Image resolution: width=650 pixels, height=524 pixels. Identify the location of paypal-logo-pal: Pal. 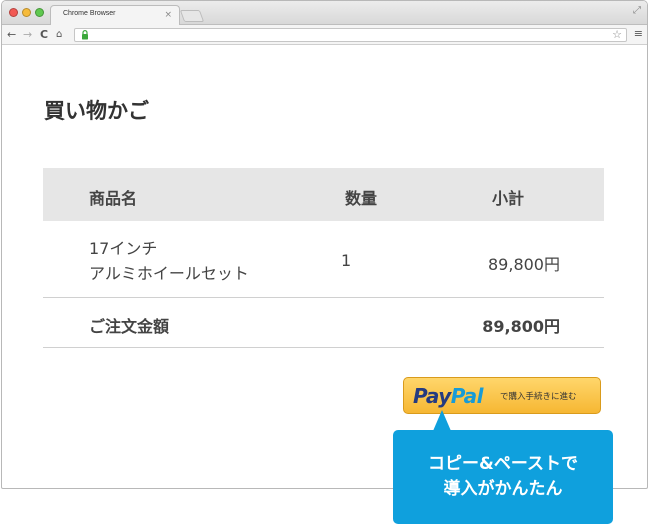
(467, 396).